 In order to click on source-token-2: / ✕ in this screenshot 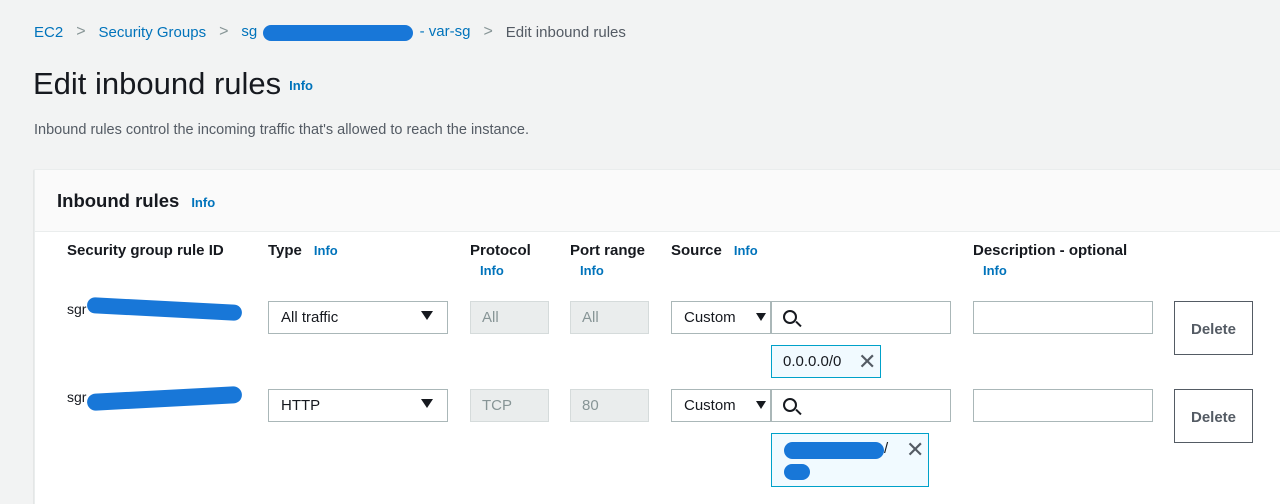, I will do `click(850, 460)`.